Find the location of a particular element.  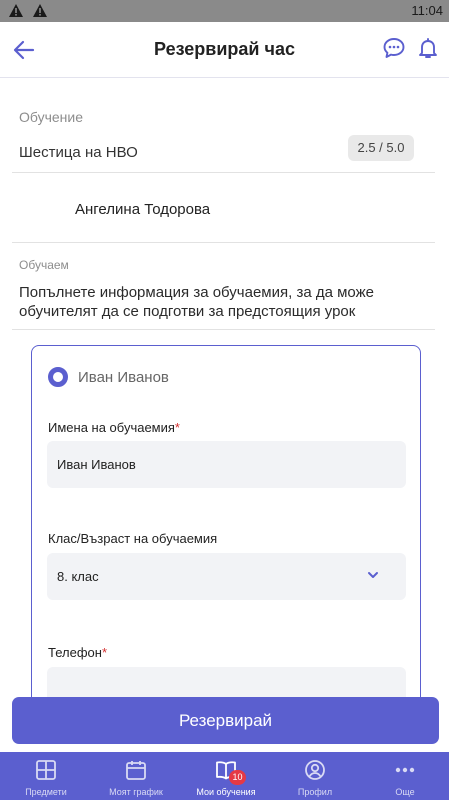

learner-label: Обучаем is located at coordinates (44, 265).